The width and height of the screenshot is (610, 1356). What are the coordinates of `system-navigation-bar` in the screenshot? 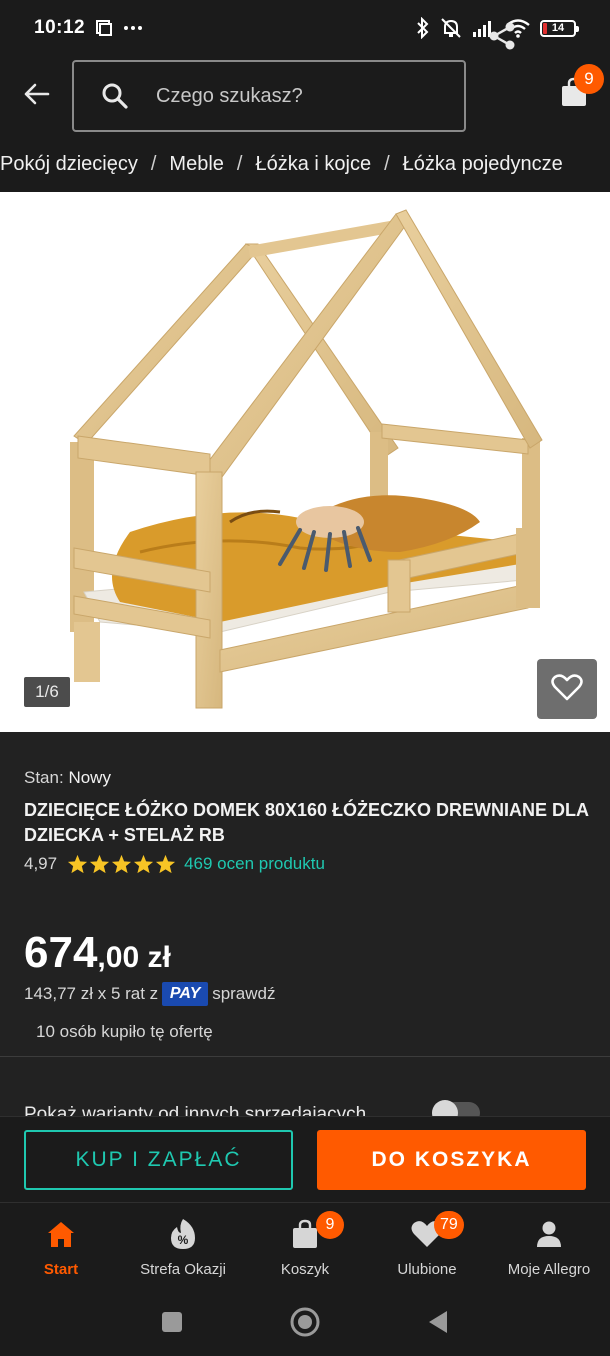 It's located at (305, 1324).